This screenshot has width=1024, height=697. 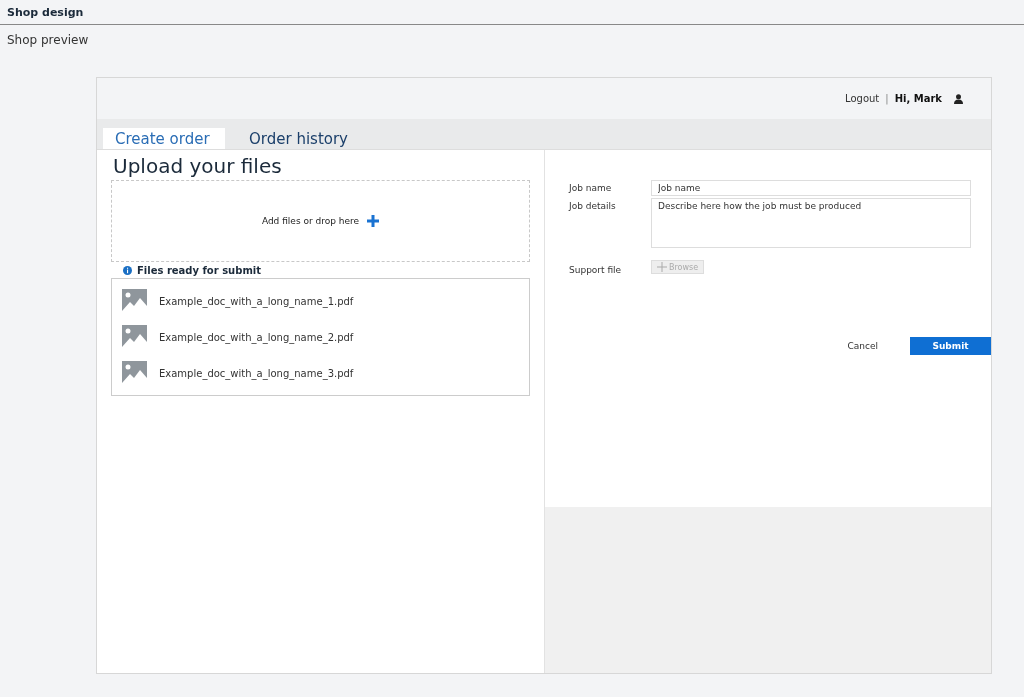 What do you see at coordinates (958, 98) in the screenshot?
I see `user-icon` at bounding box center [958, 98].